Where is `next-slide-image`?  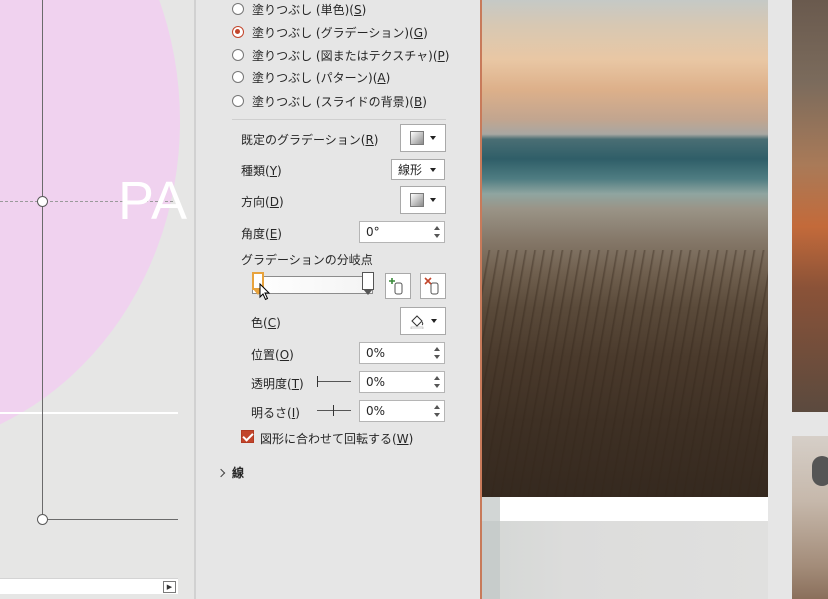
next-slide-image is located at coordinates (625, 560).